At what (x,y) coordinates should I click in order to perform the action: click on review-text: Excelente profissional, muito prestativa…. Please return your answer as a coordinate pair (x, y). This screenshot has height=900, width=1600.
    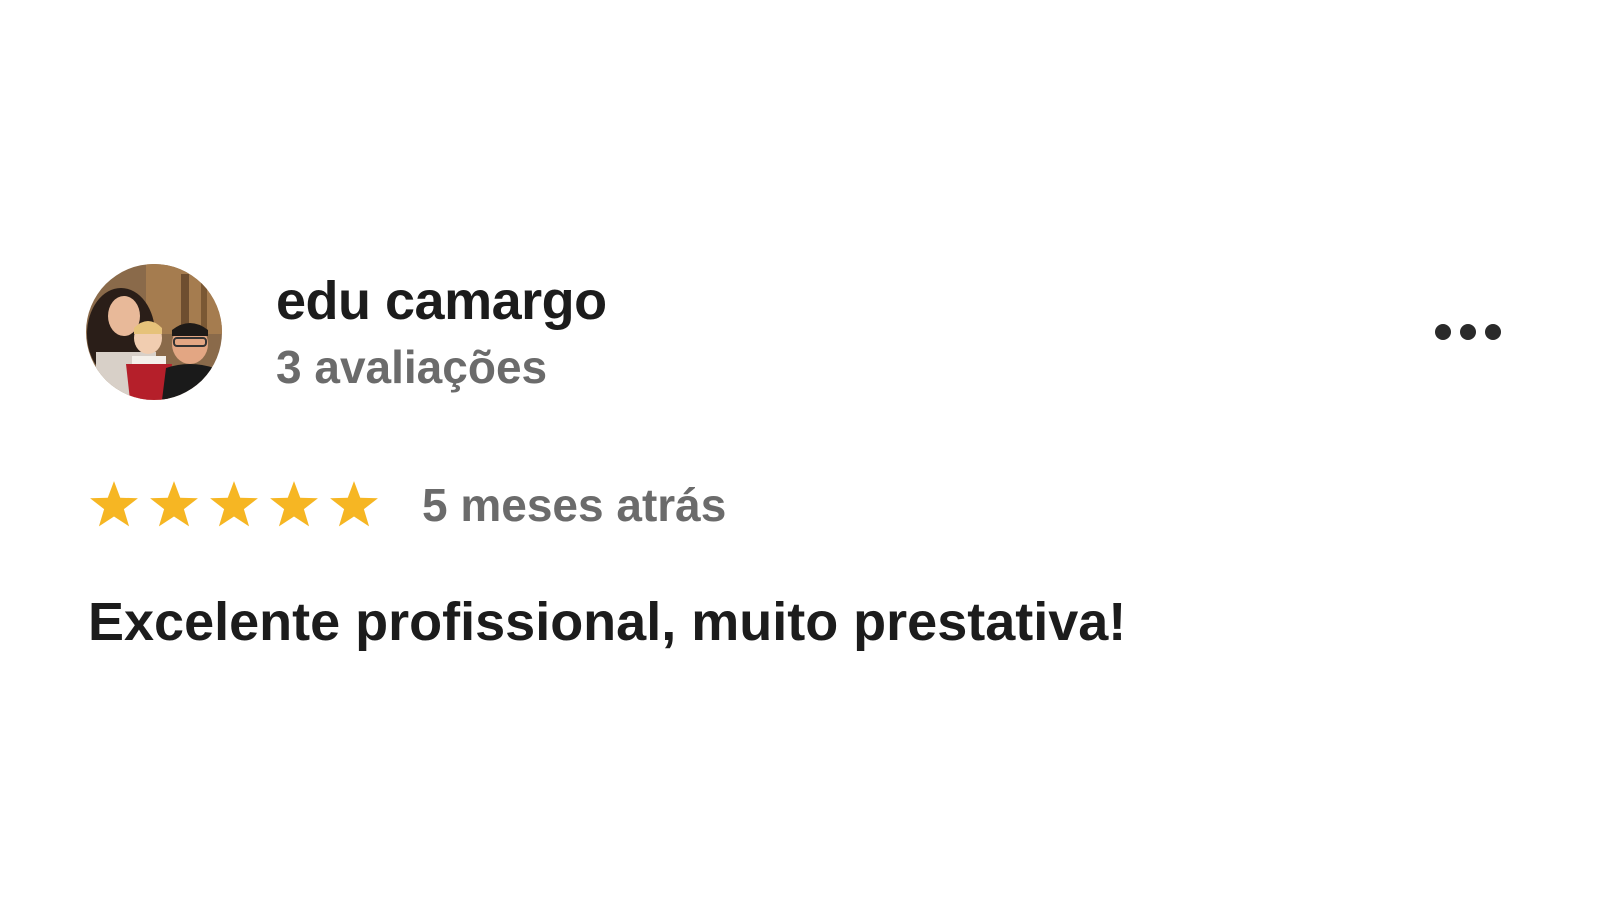
    Looking at the image, I should click on (607, 622).